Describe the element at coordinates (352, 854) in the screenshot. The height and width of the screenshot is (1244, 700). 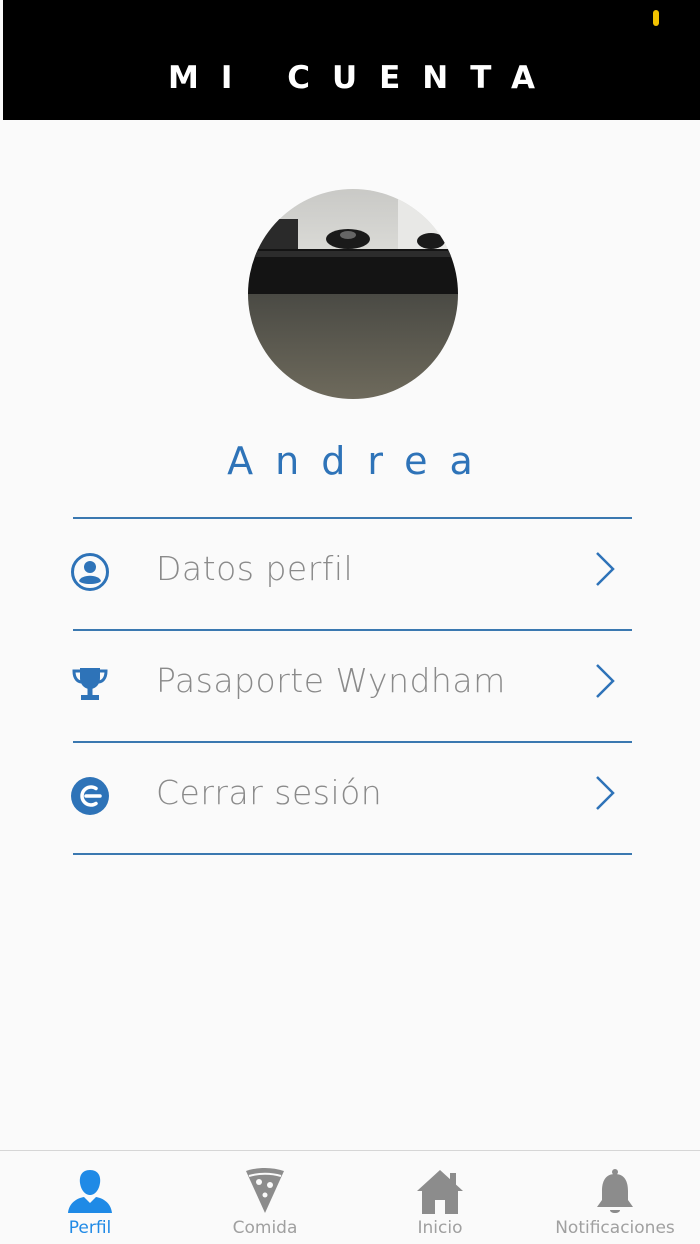
I see `divider` at that location.